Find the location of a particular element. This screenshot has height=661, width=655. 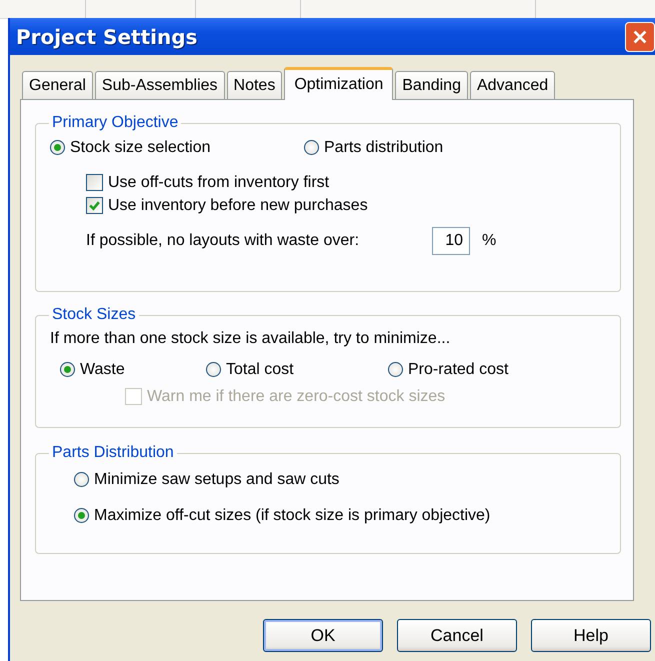

tab: Optimization is located at coordinates (339, 83).